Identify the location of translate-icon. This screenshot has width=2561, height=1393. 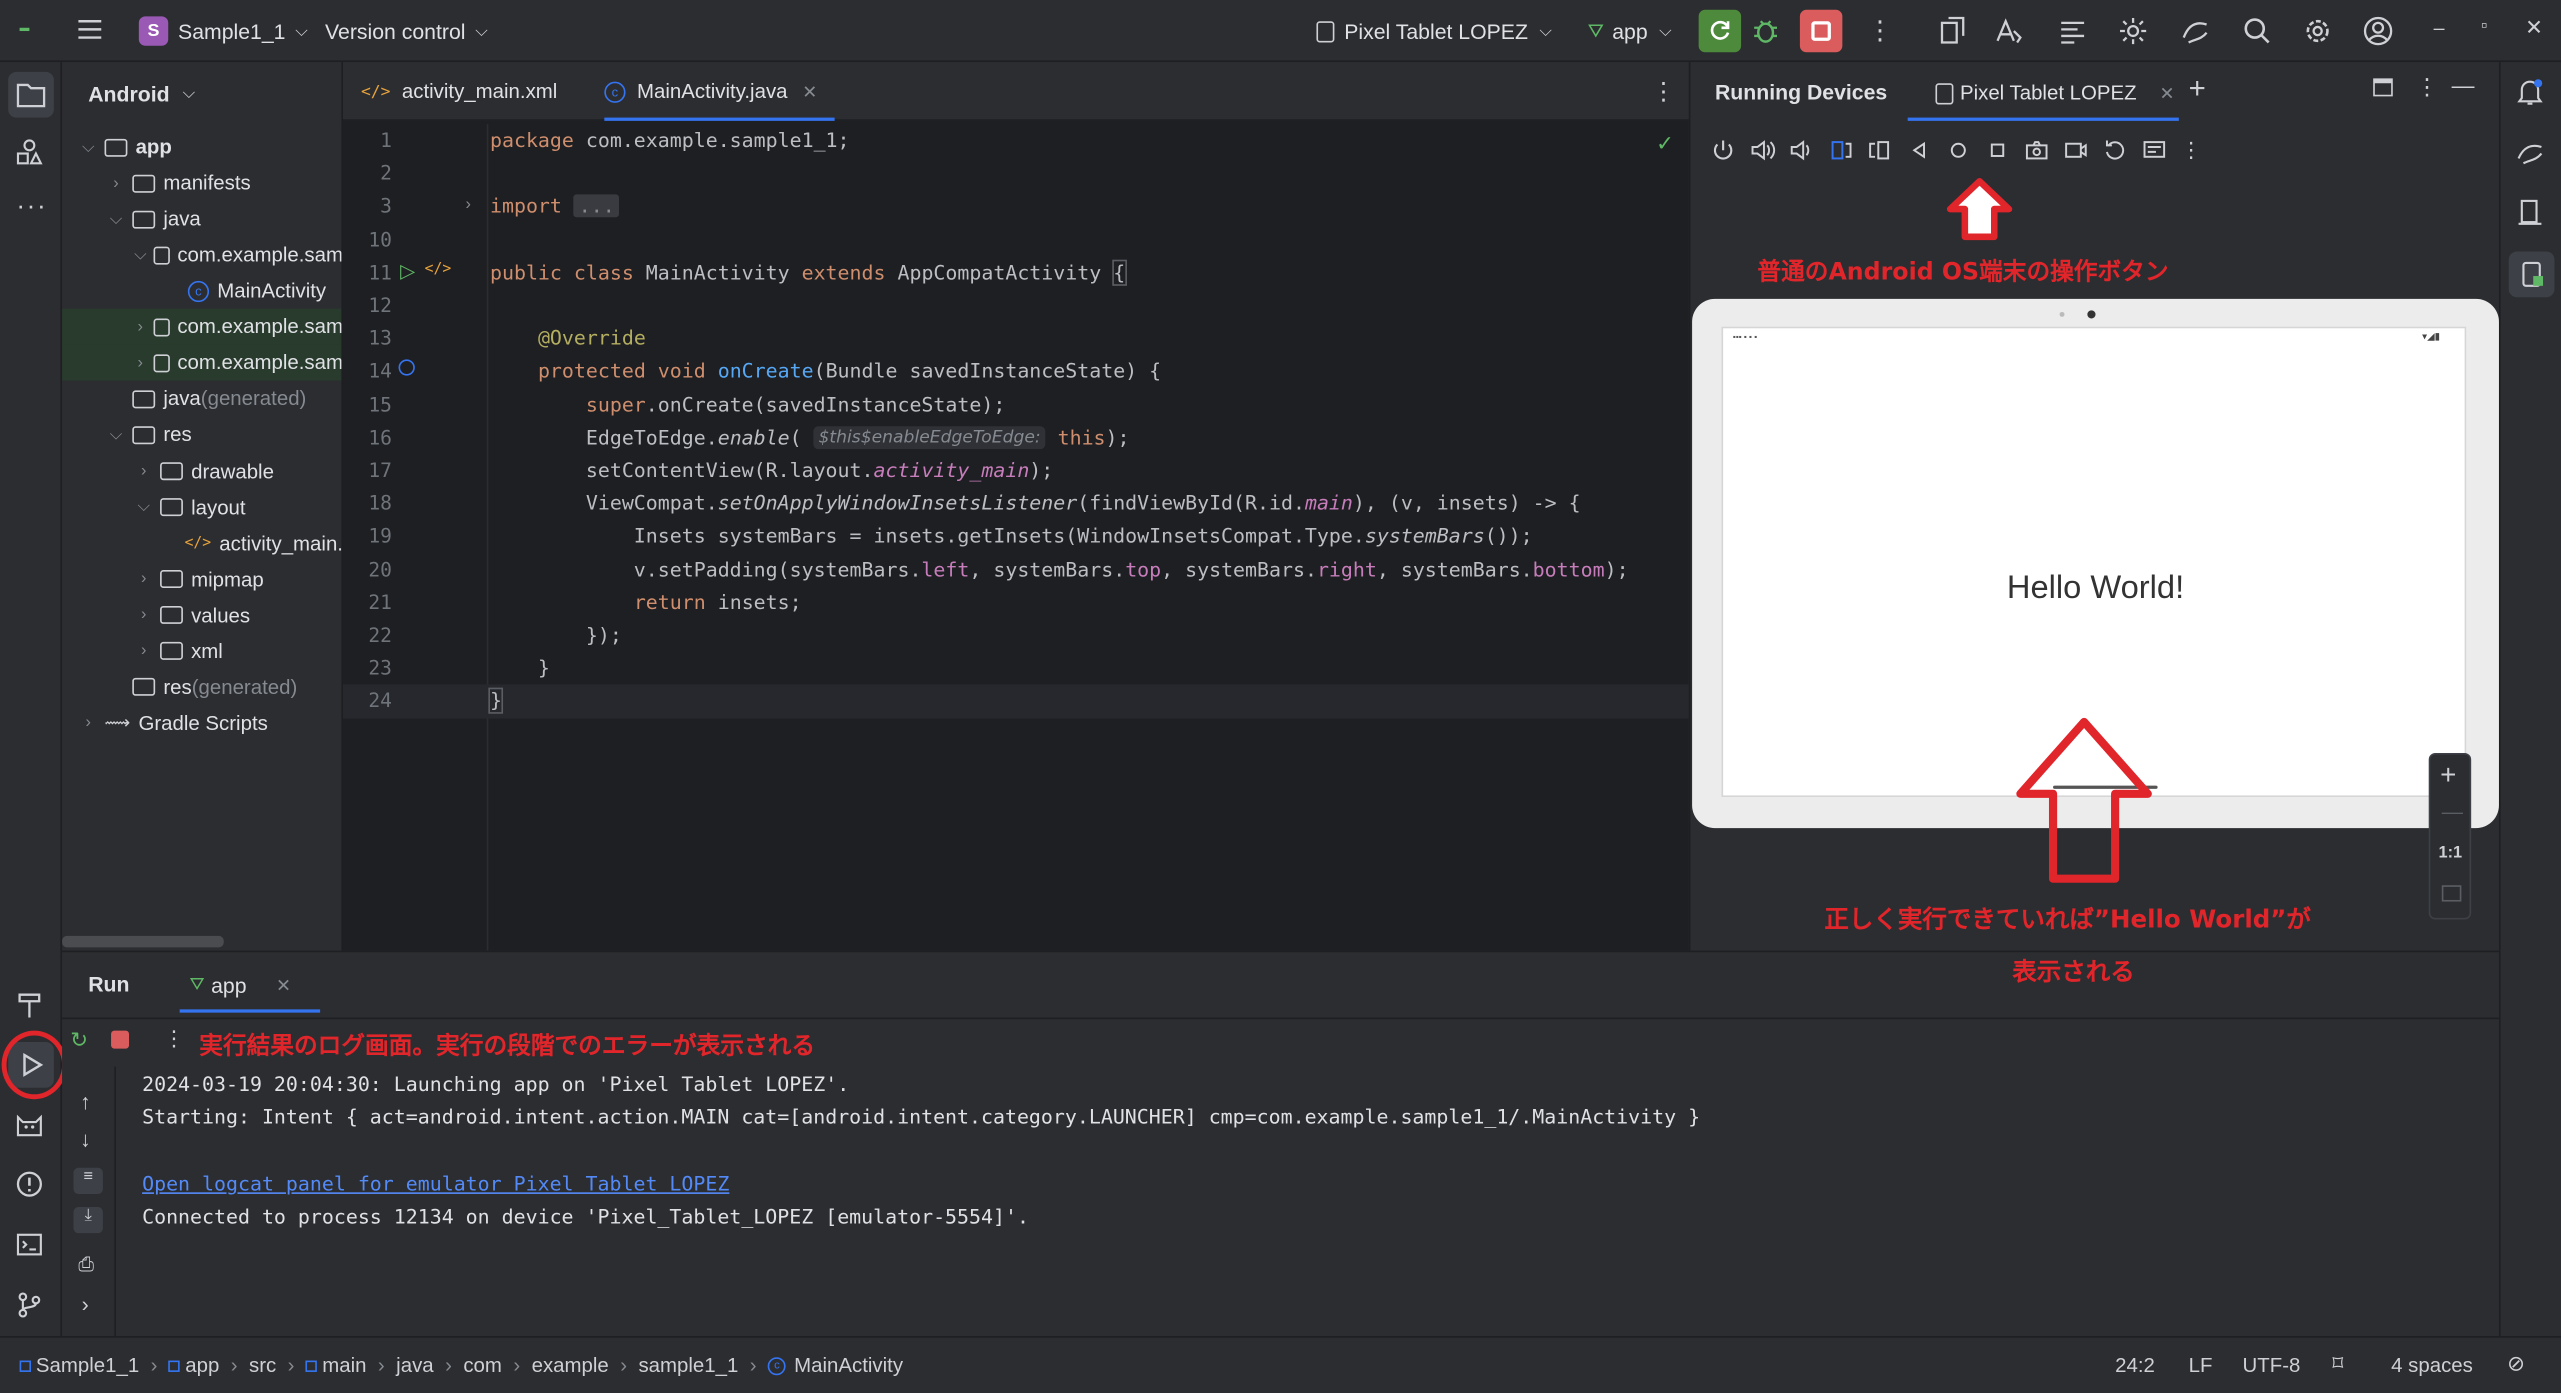
(2009, 31).